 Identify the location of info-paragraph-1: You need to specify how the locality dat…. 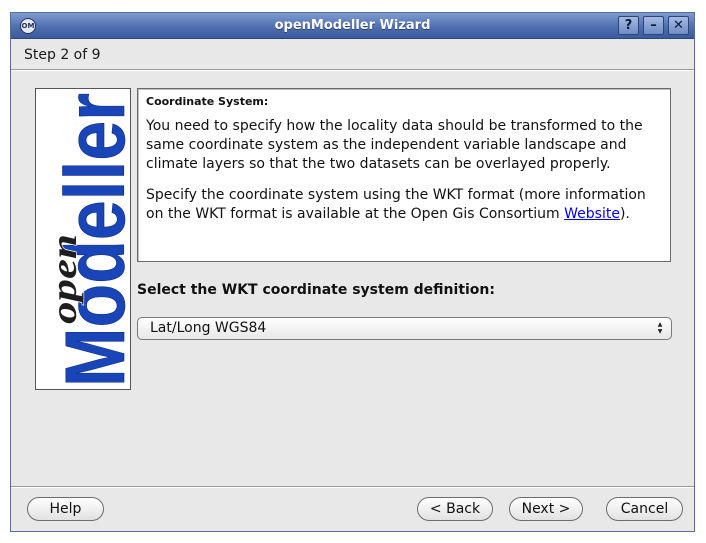
(394, 145).